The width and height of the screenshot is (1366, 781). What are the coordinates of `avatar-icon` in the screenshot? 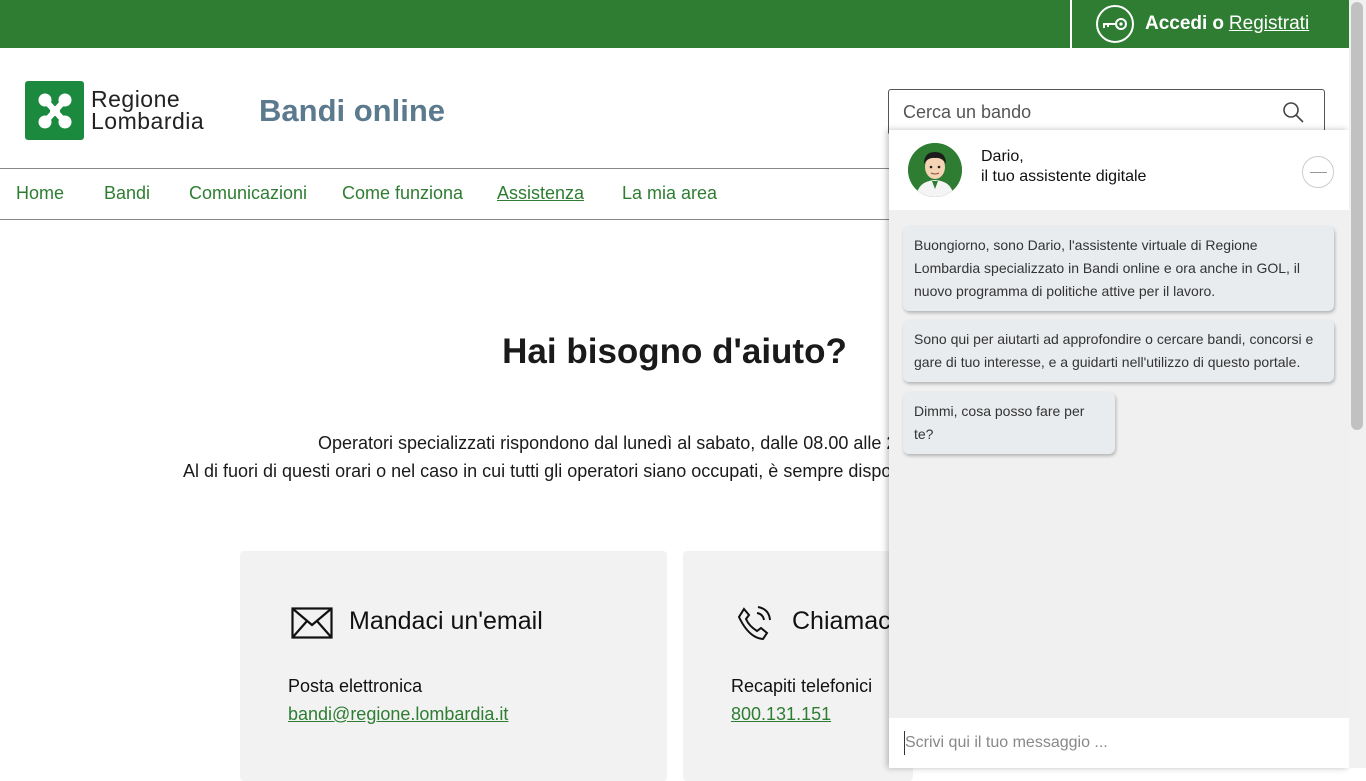 It's located at (935, 170).